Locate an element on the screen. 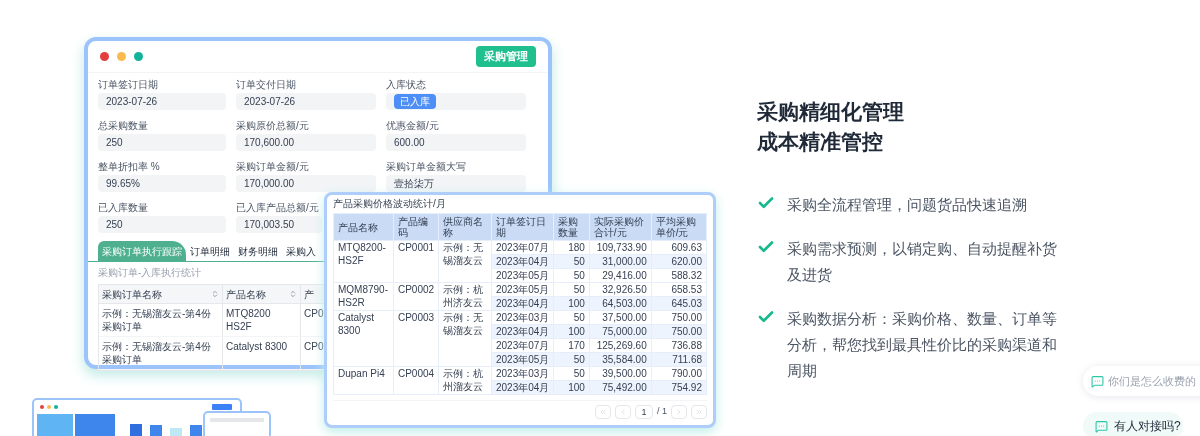 The width and height of the screenshot is (1200, 436). last-page-icon is located at coordinates (699, 412).